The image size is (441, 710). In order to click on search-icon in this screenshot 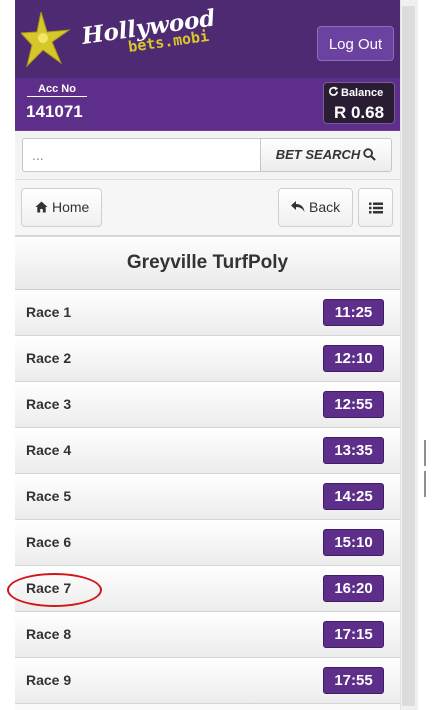, I will do `click(370, 154)`.